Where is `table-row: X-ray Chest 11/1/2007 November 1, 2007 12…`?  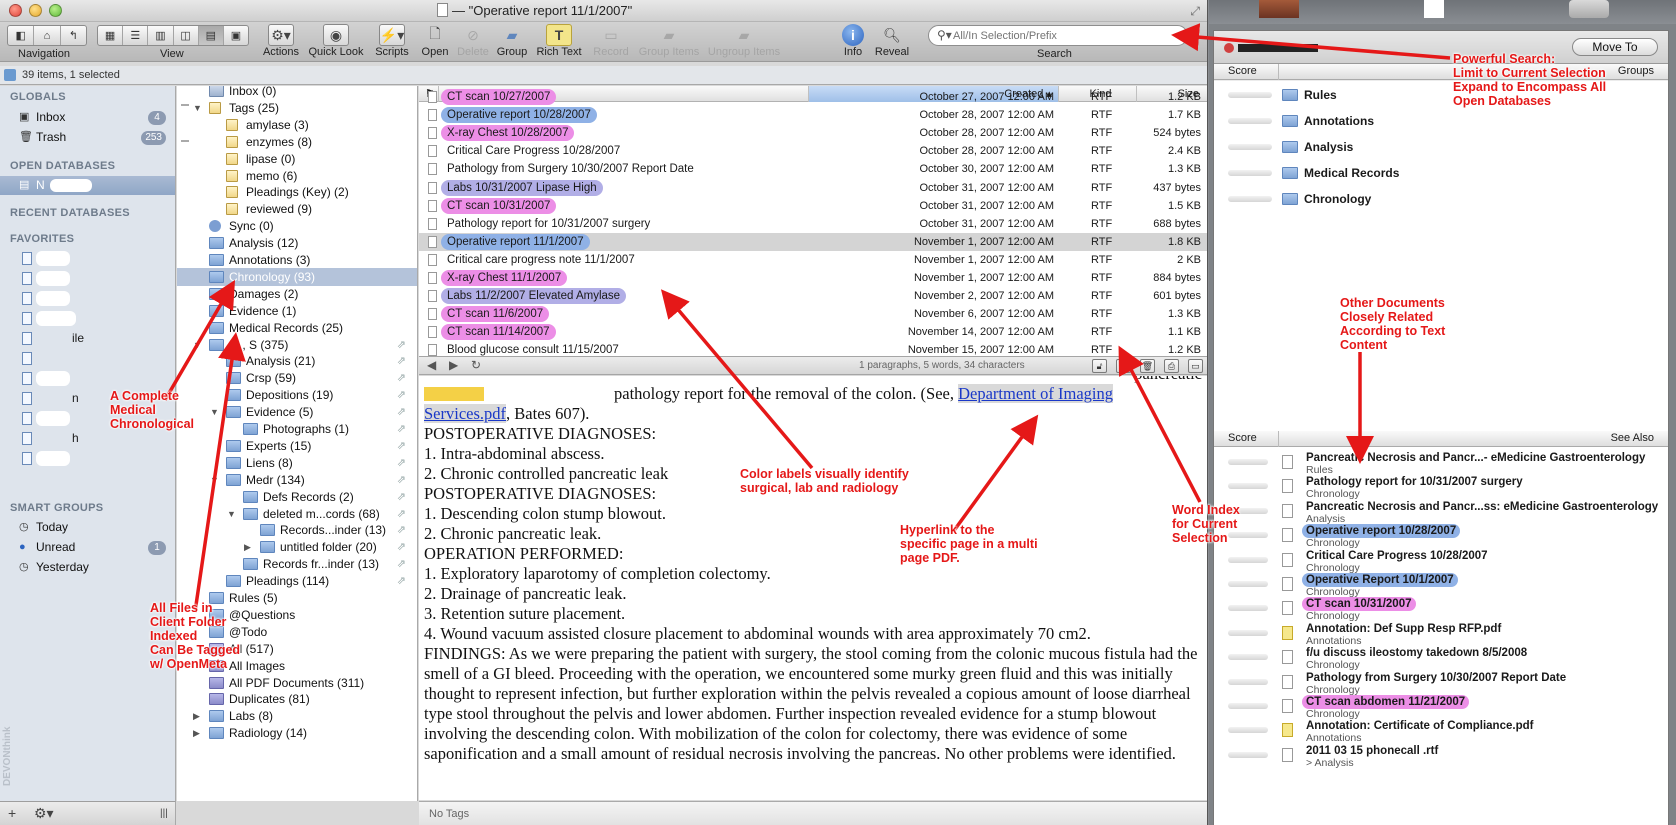
table-row: X-ray Chest 11/1/2007 November 1, 2007 12… is located at coordinates (813, 278).